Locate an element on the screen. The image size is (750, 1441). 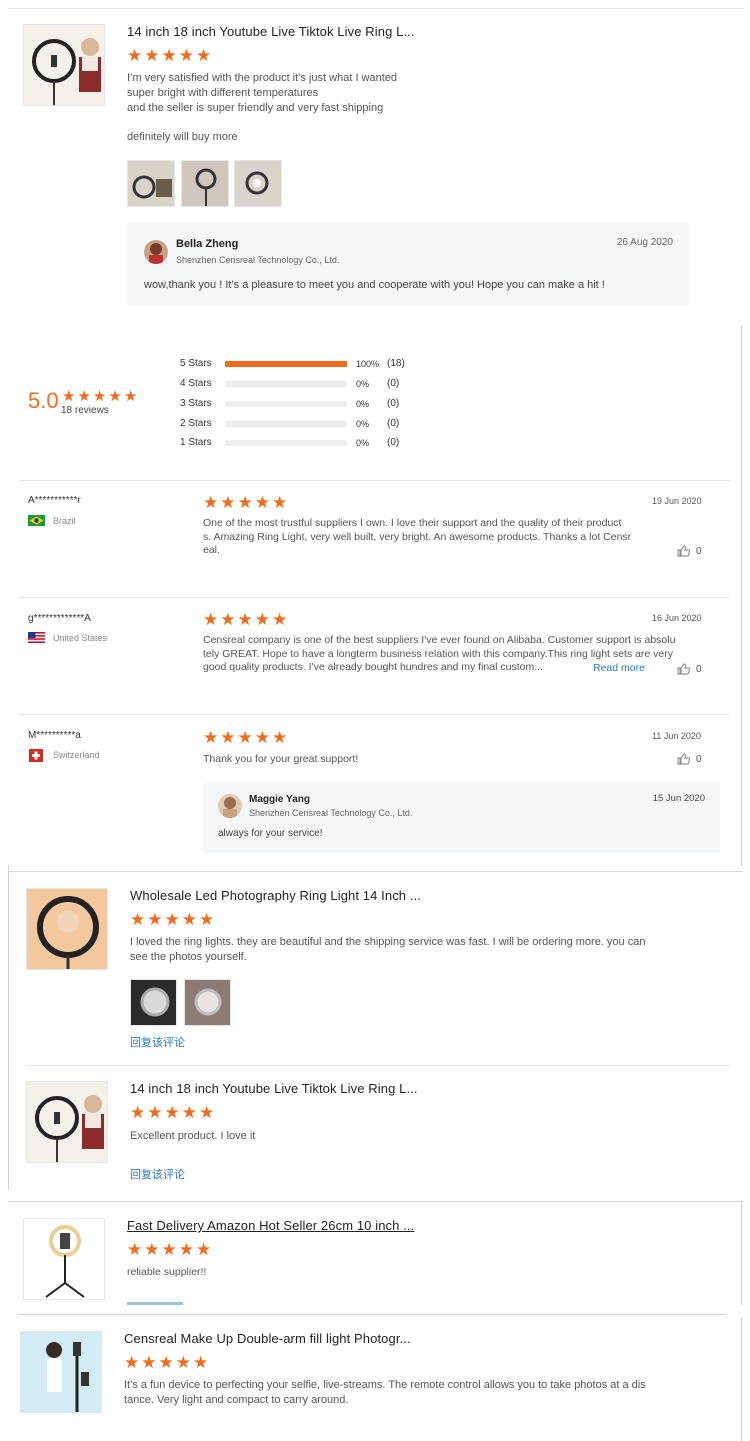
review-line: definitely will buy more is located at coordinates (182, 137).